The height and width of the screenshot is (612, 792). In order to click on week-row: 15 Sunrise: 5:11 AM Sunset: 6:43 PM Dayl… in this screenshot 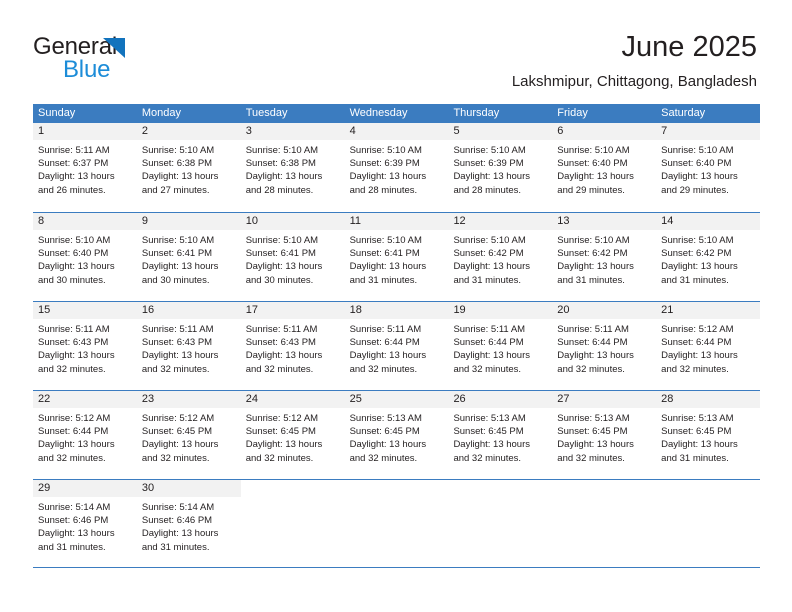, I will do `click(397, 345)`.